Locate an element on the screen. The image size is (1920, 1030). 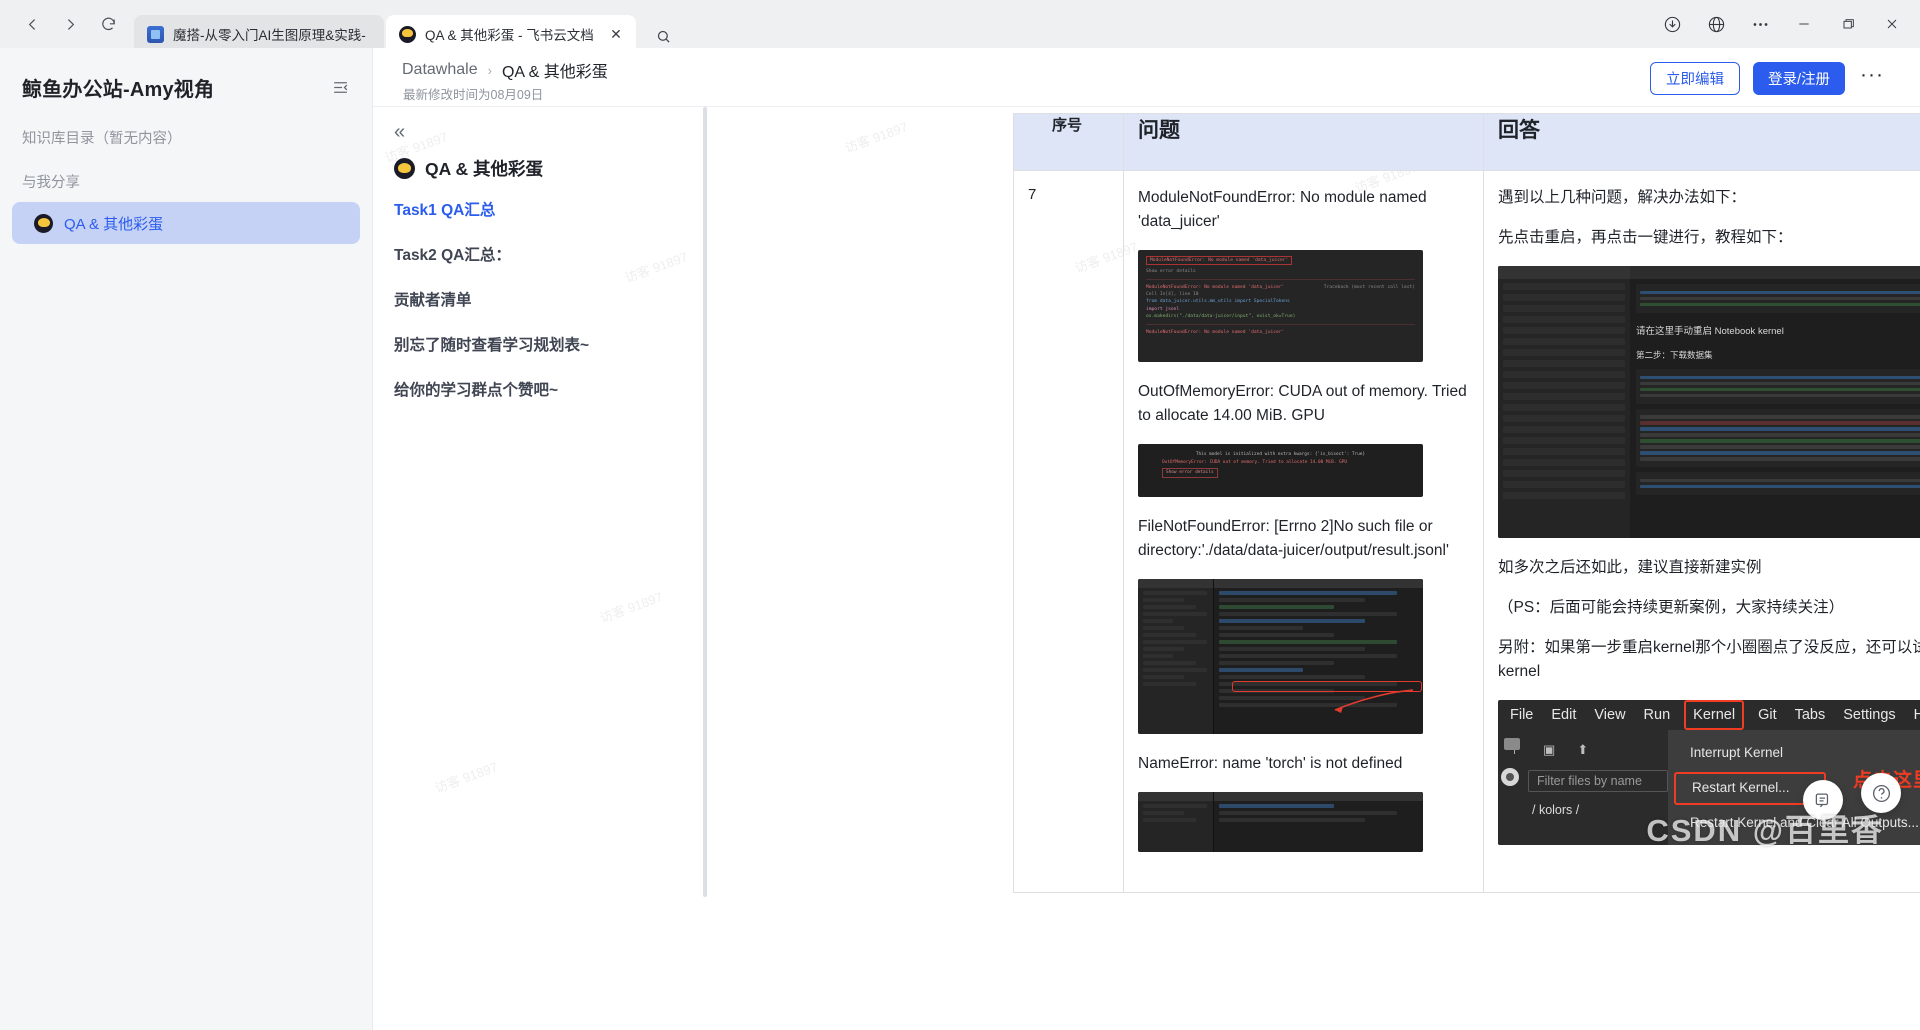
more-horizontal-icon is located at coordinates (1760, 24).